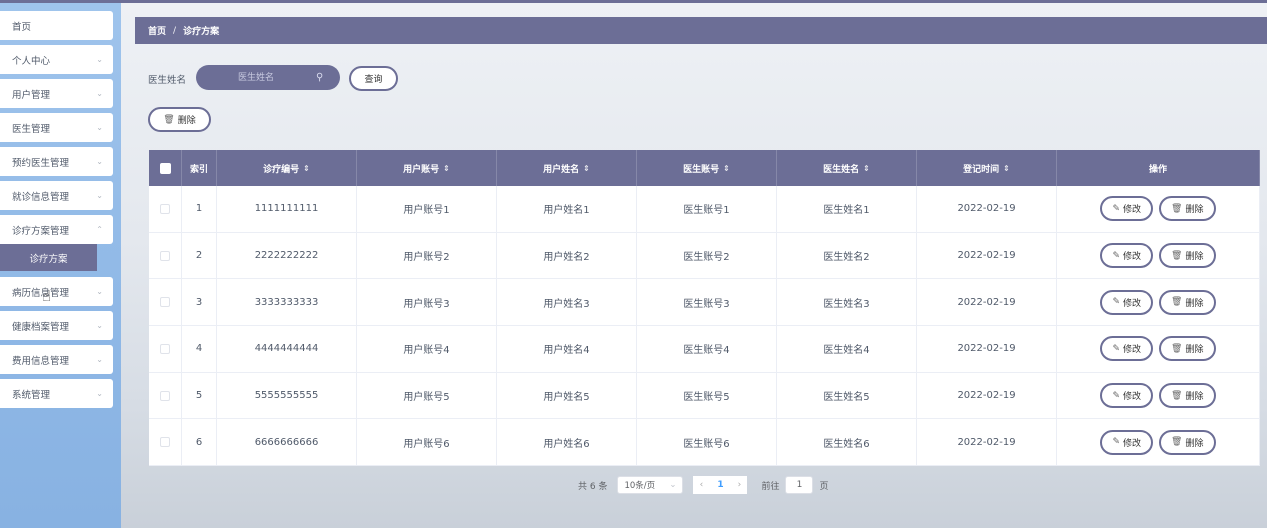 The image size is (1267, 528). I want to click on cell-user-name: 用户姓名5, so click(567, 395).